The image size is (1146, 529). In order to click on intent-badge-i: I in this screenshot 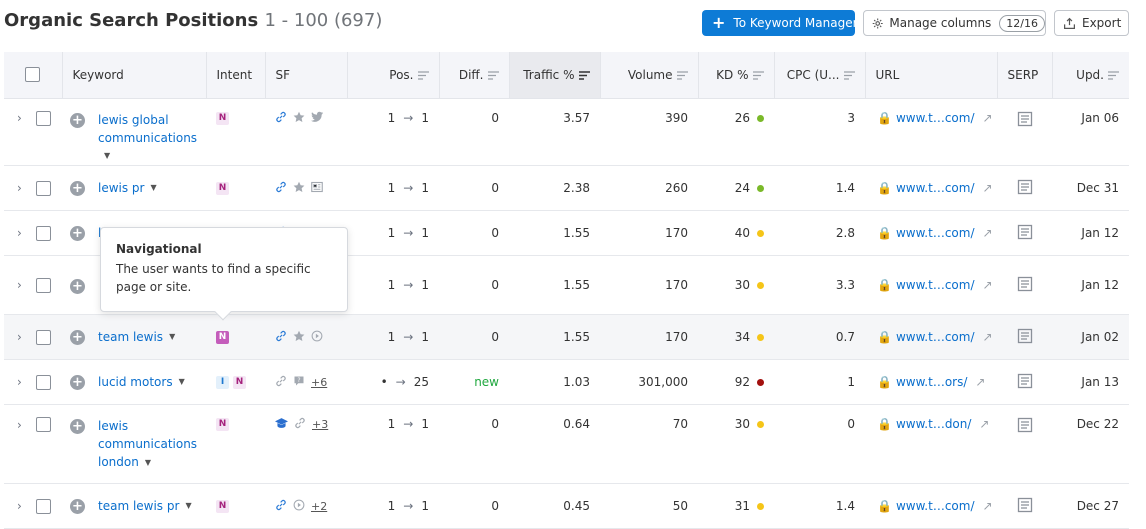, I will do `click(222, 382)`.